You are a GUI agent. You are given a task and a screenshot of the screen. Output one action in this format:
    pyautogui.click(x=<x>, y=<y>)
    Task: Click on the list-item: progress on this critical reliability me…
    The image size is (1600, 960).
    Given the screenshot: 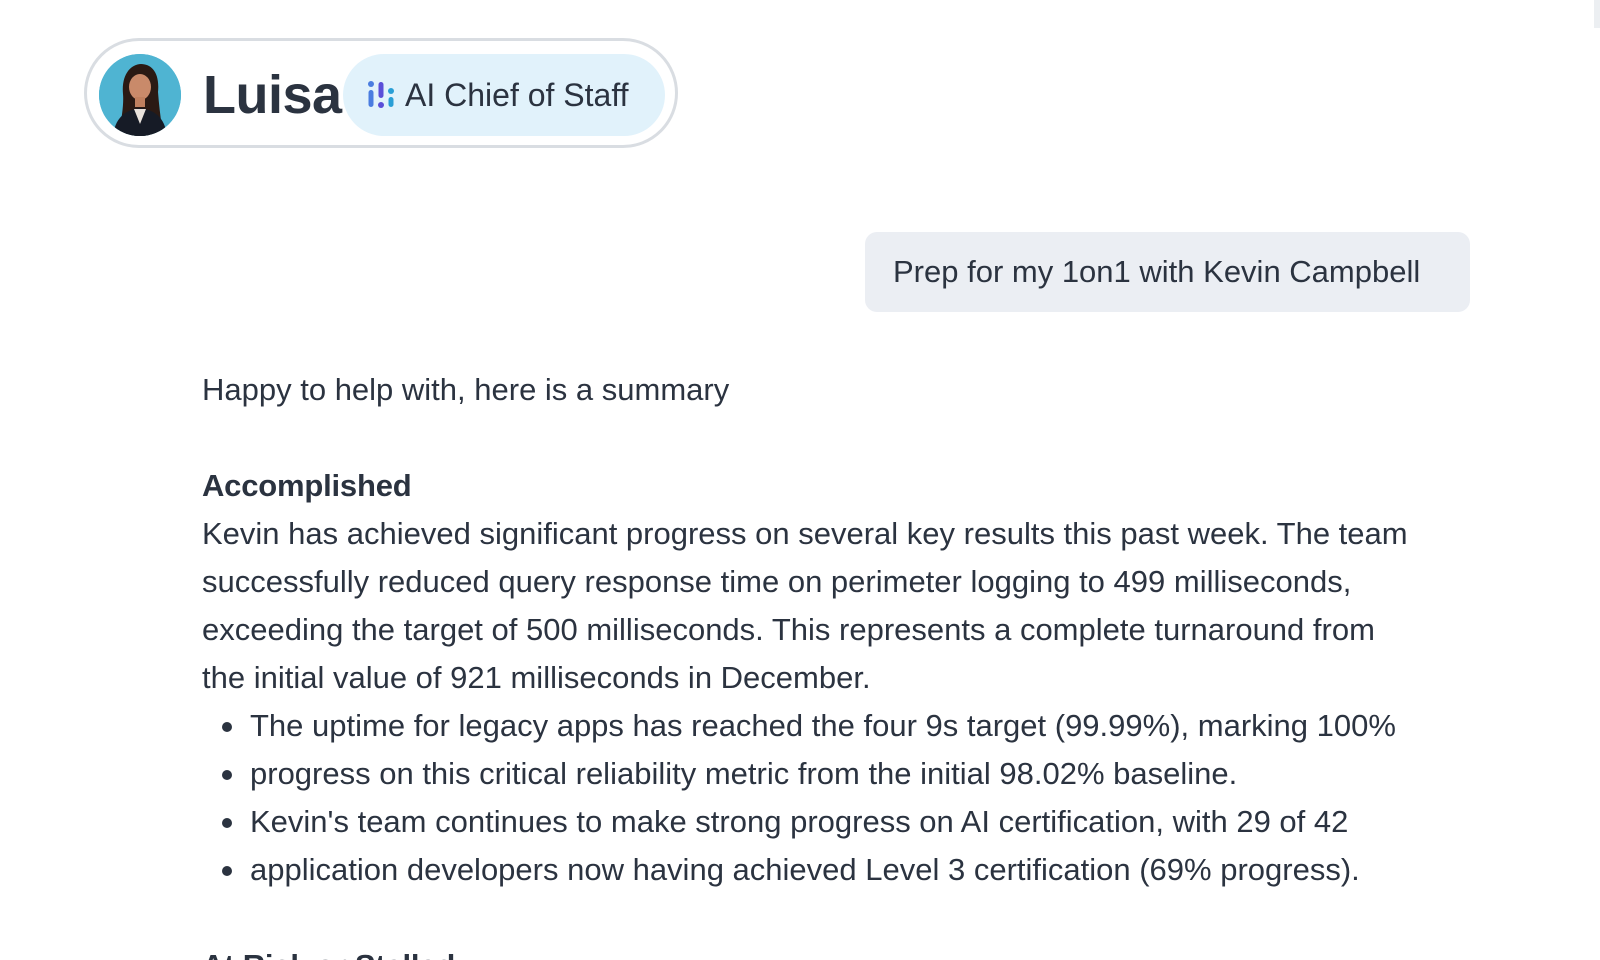 What is the action you would take?
    pyautogui.click(x=832, y=774)
    